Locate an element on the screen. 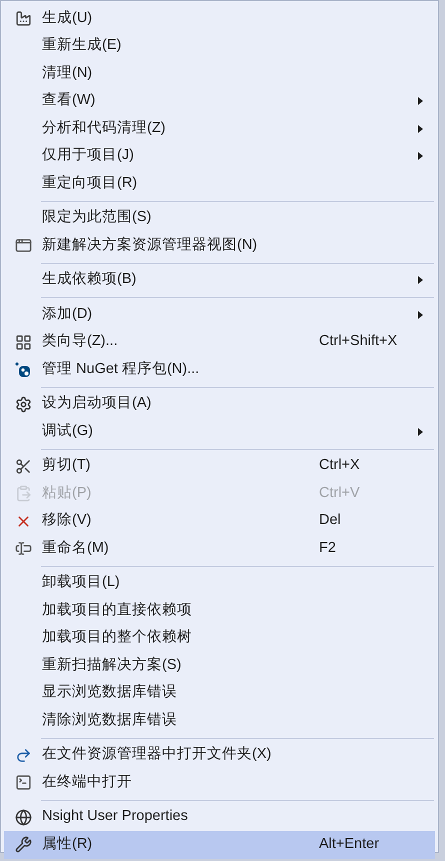  menu-item: 类向导(Z)... Ctrl+Shift+X is located at coordinates (219, 342).